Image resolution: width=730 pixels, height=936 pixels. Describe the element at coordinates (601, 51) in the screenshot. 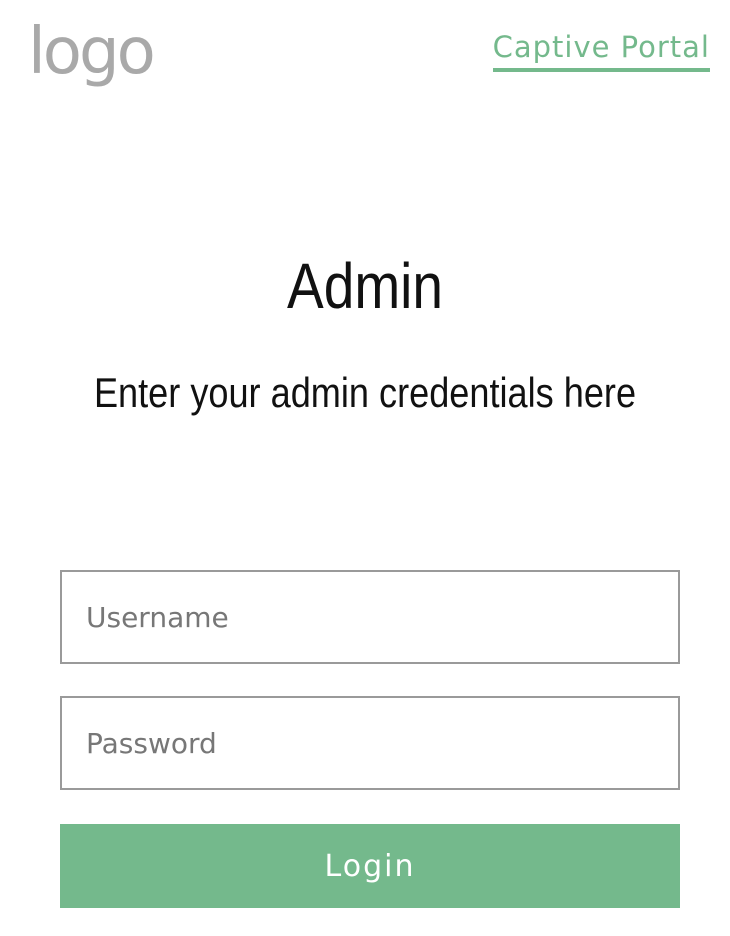

I see `captive-portal-link: Captive Portal` at that location.